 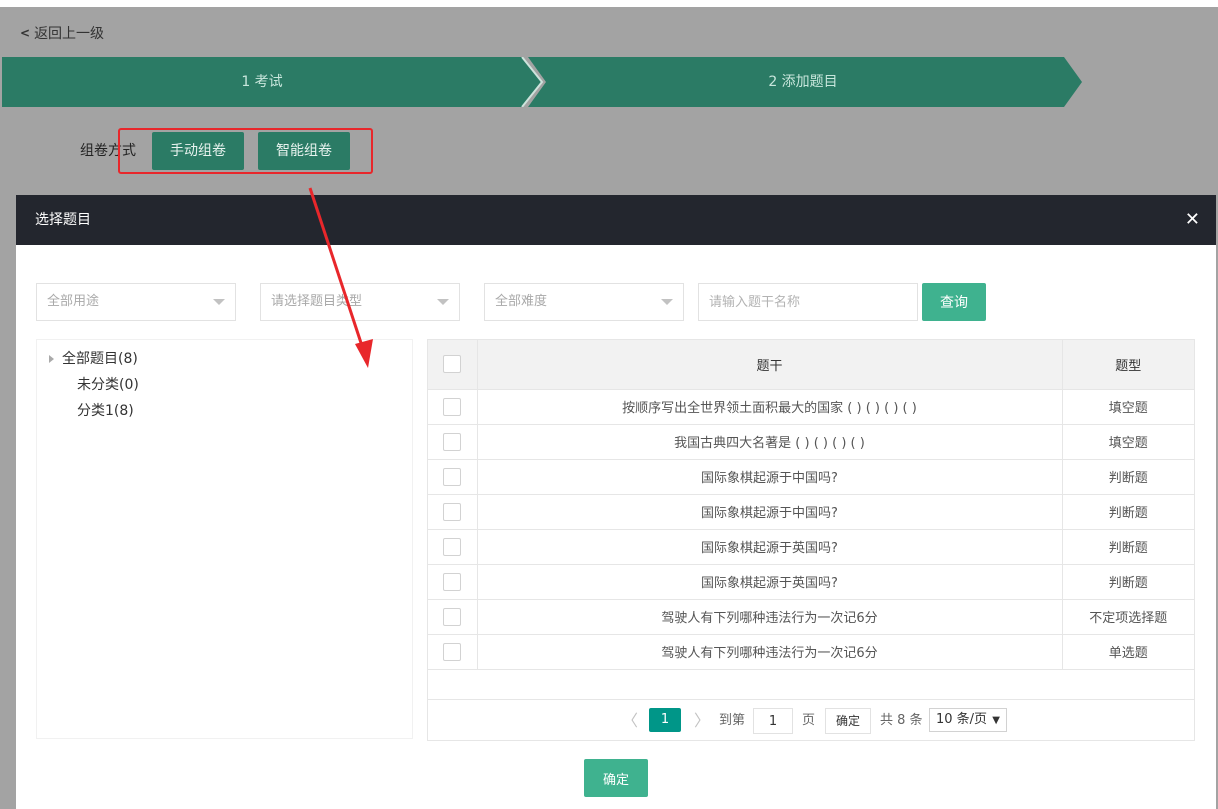 I want to click on modal-title: 选择题目, so click(x=63, y=220).